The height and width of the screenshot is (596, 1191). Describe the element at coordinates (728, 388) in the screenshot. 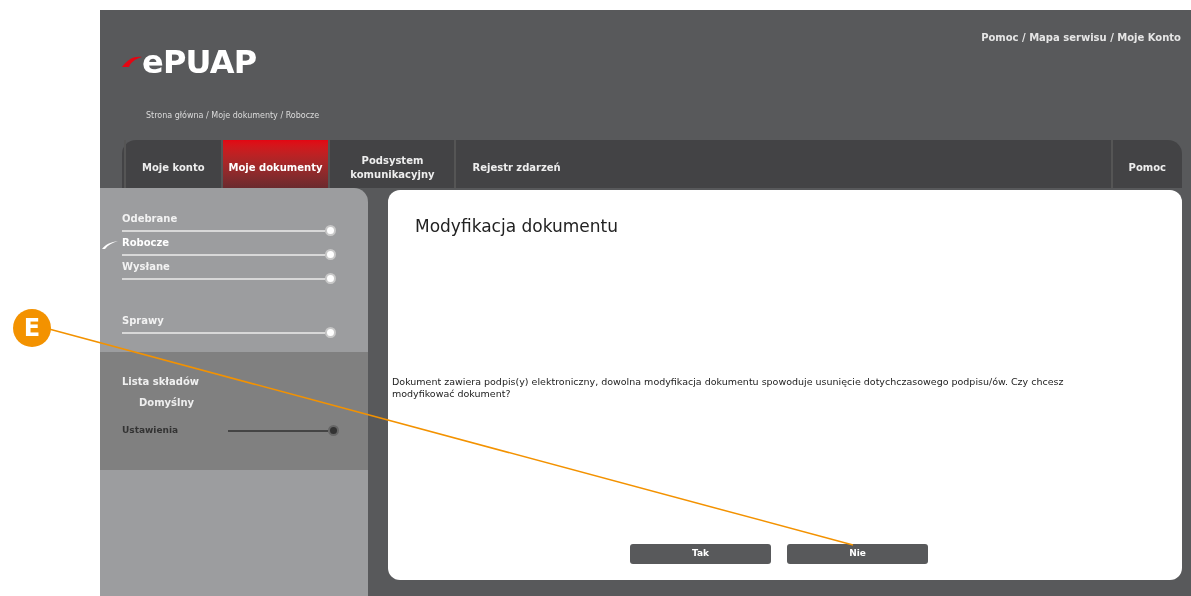

I see `dialog-message: Dokument zawiera podpis(y) elektroniczny, dowolna modyfikacja dokumentu spowoduje usunięcie dotychczasowego podpisu/ów. Czy chcesz modyfikować dokument?` at that location.